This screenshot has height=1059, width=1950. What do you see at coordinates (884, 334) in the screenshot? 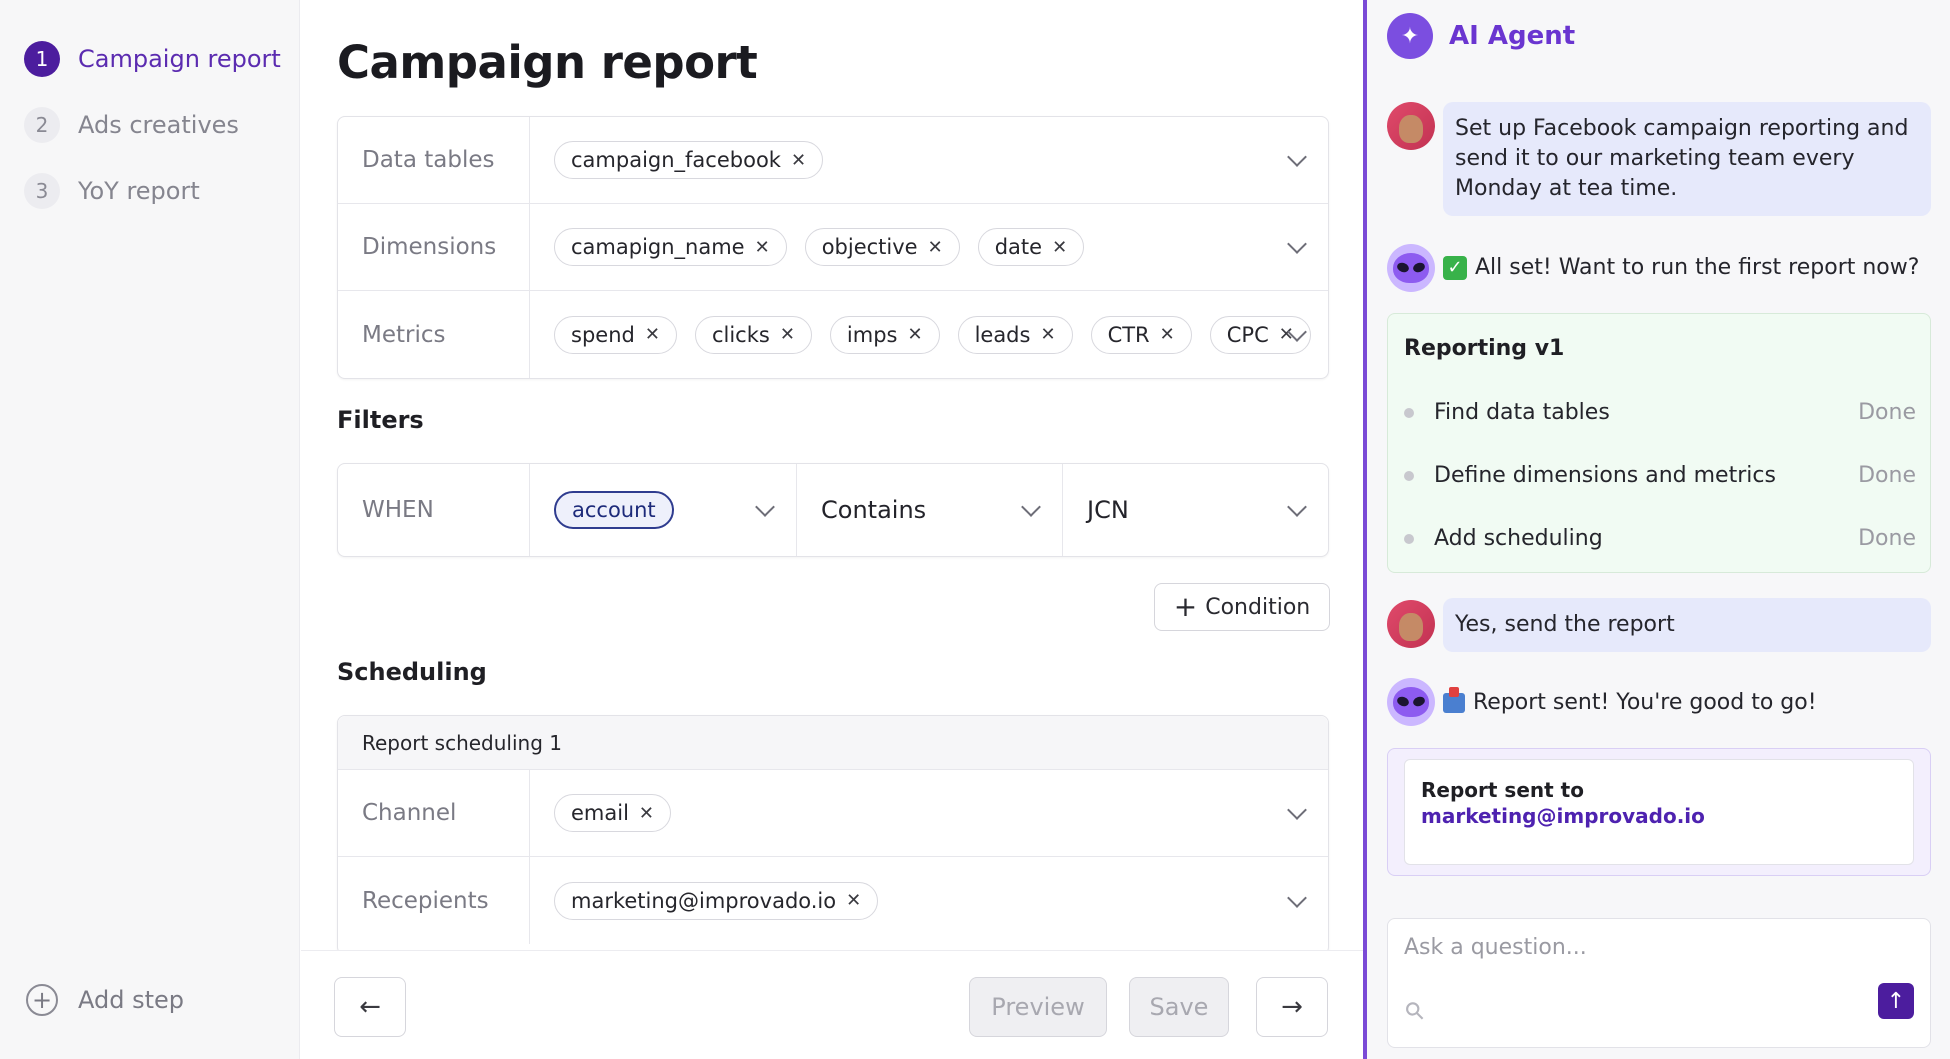
I see `chip: imps ✕` at bounding box center [884, 334].